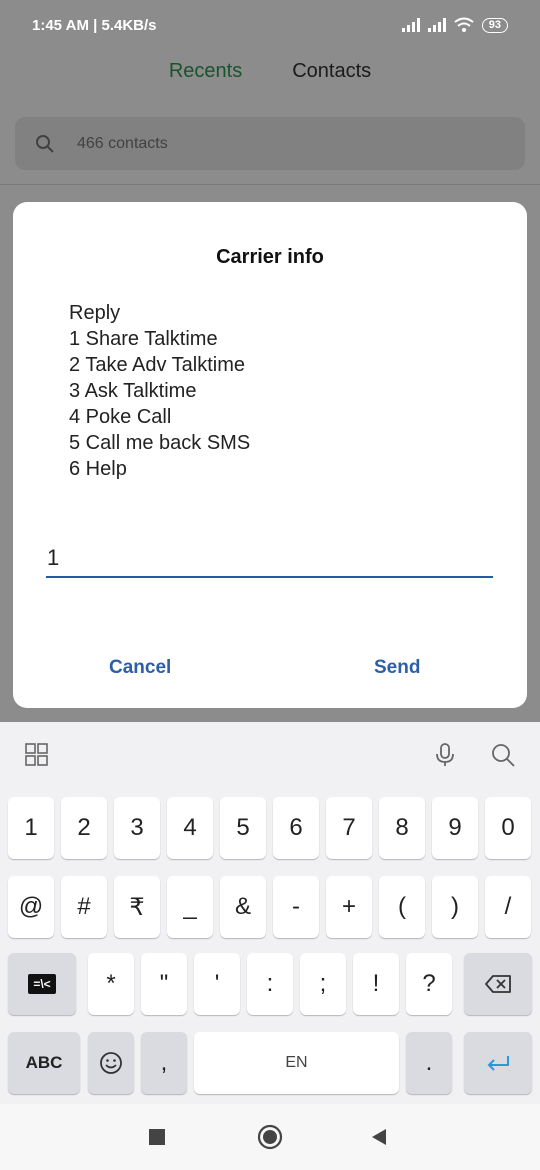 This screenshot has height=1170, width=540. I want to click on space-key: EN, so click(296, 1063).